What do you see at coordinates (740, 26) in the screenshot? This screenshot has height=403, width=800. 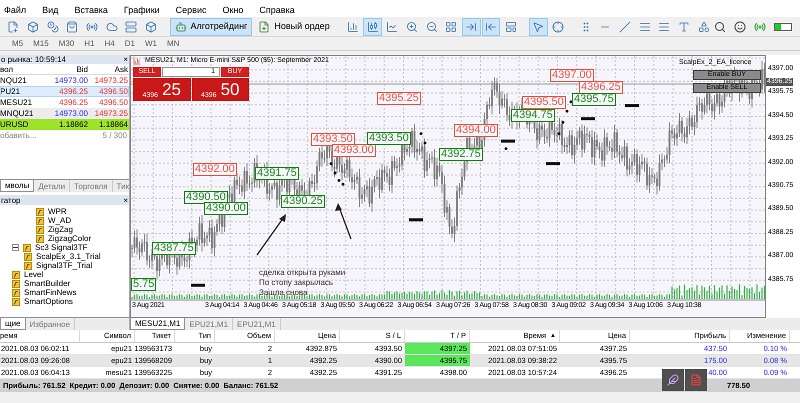 I see `face-icon` at bounding box center [740, 26].